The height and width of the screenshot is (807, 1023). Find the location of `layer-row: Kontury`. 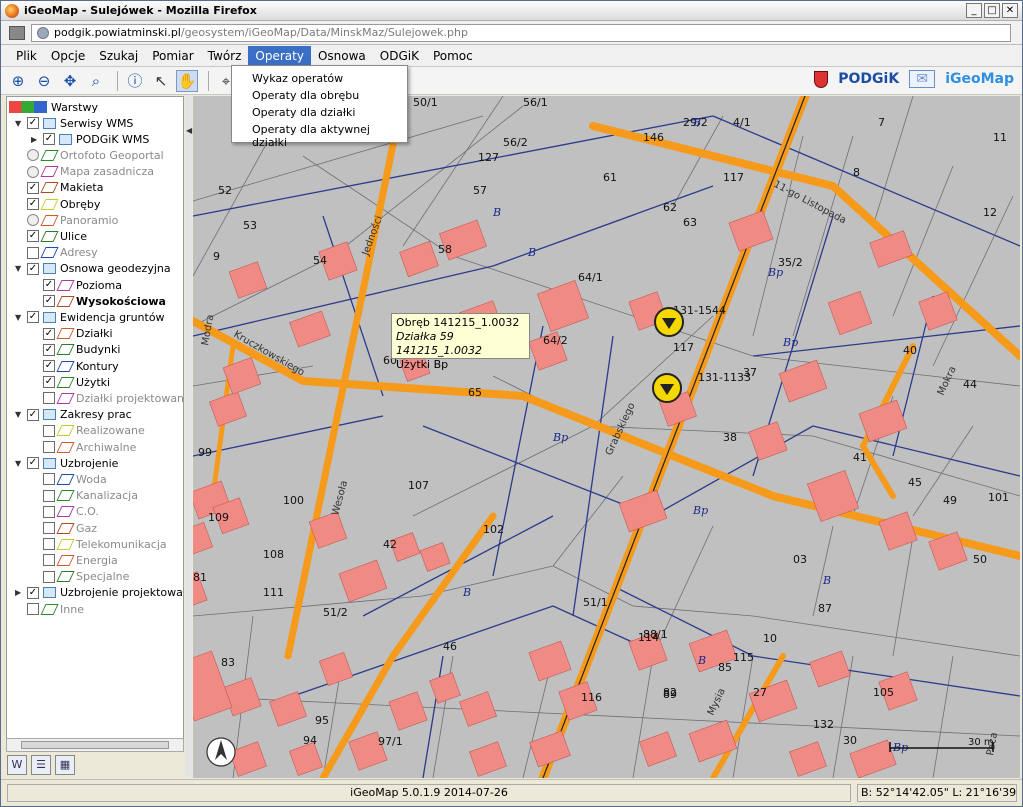

layer-row: Kontury is located at coordinates (75, 366).